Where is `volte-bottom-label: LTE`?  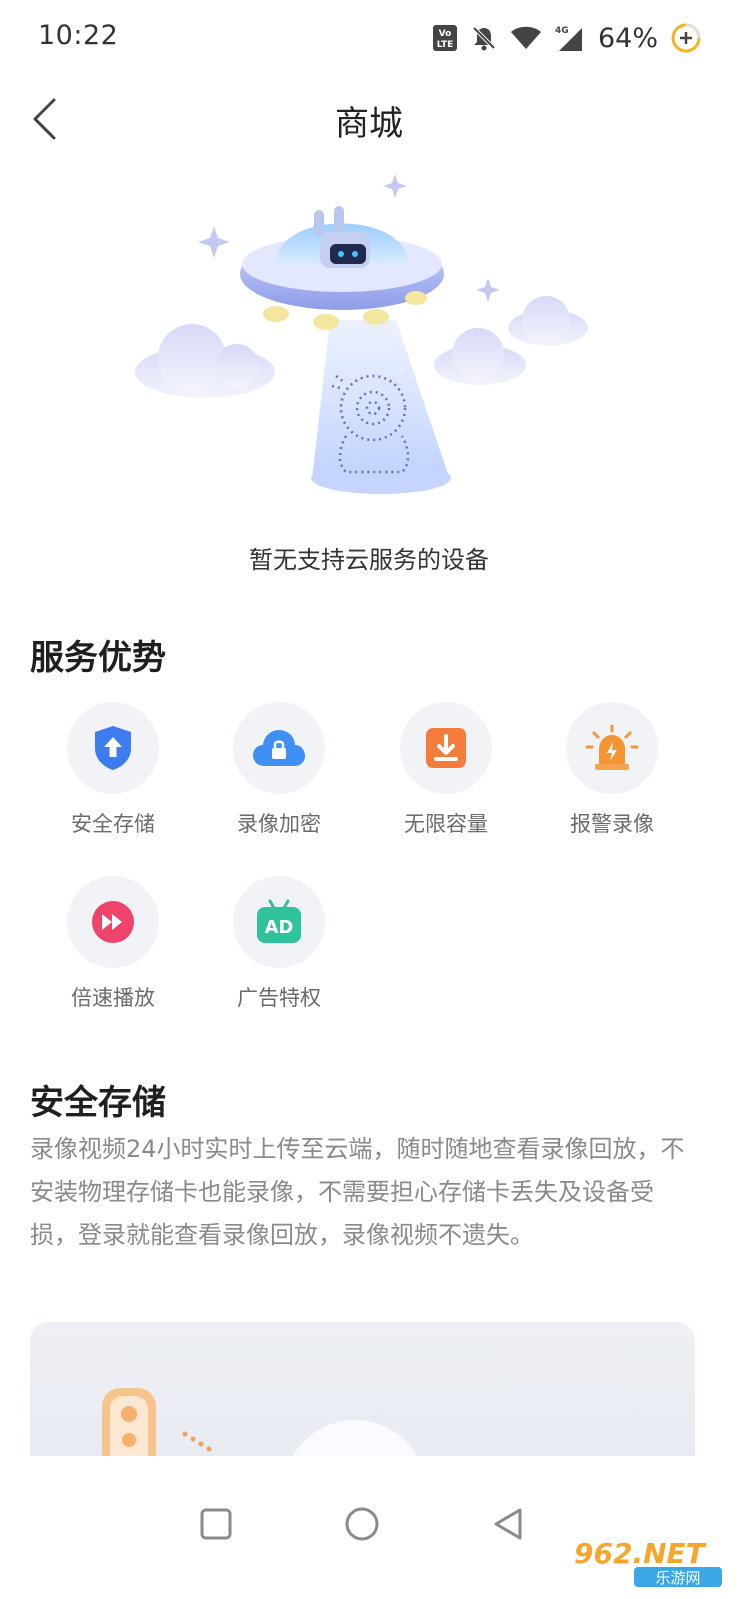 volte-bottom-label: LTE is located at coordinates (445, 45).